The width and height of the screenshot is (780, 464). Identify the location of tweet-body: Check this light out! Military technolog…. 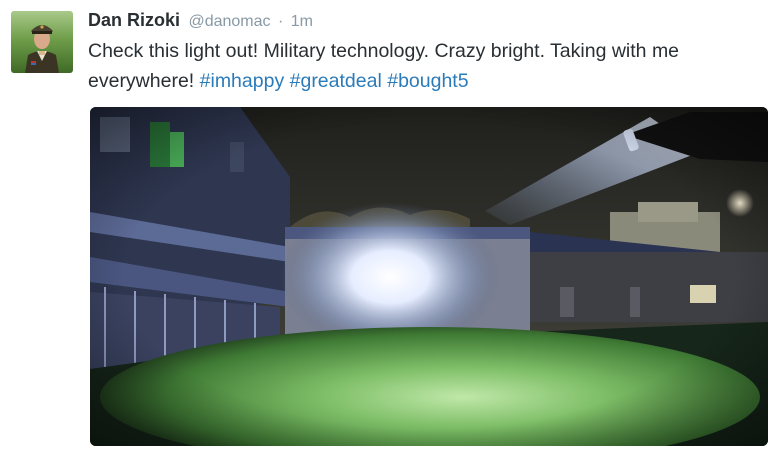
(384, 66).